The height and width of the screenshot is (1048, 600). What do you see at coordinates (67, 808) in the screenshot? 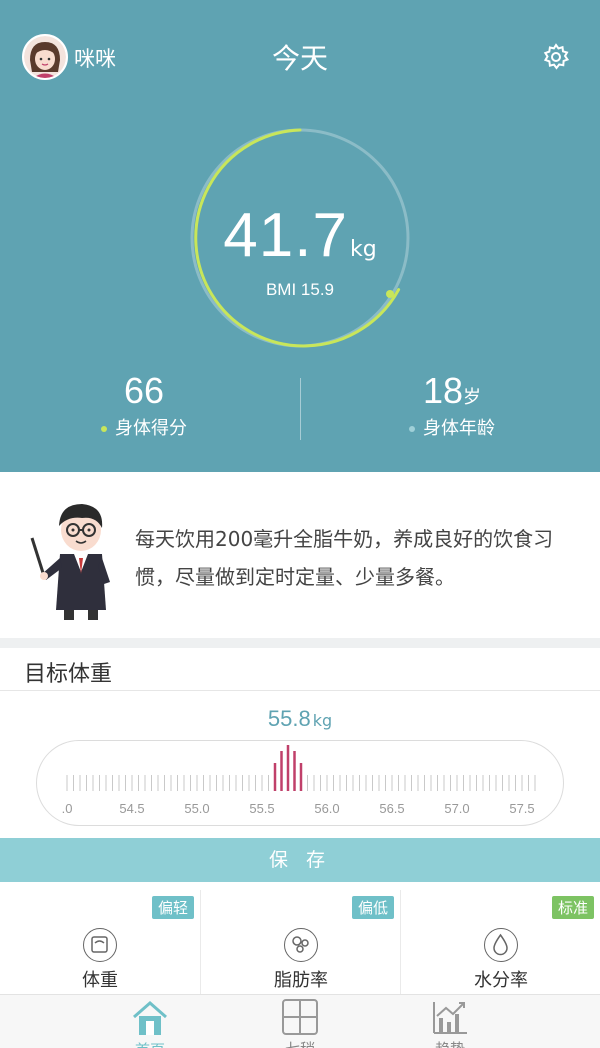
I see `ruler-label: .0` at bounding box center [67, 808].